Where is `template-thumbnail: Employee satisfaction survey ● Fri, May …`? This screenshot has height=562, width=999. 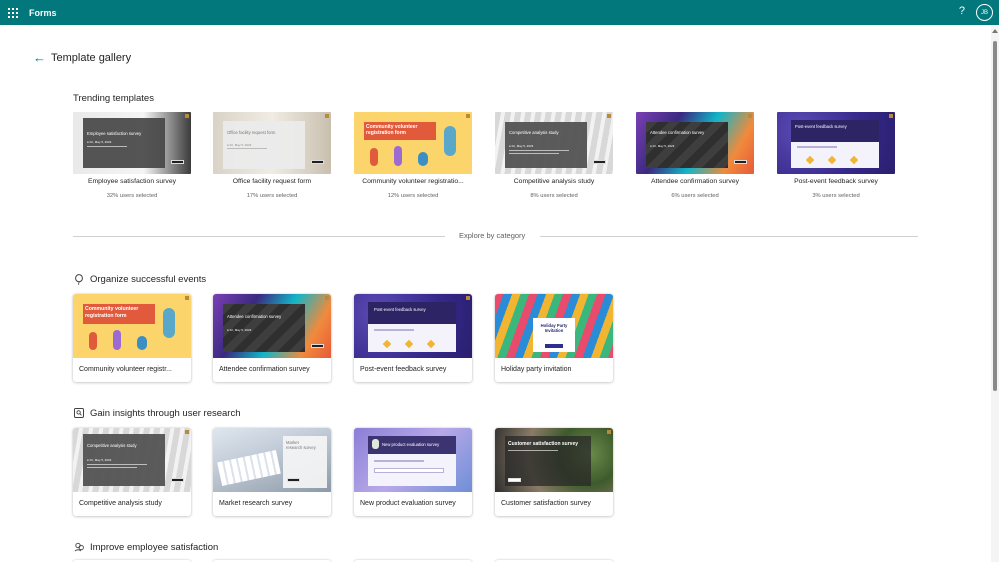
template-thumbnail: Employee satisfaction survey ● Fri, May … is located at coordinates (132, 143).